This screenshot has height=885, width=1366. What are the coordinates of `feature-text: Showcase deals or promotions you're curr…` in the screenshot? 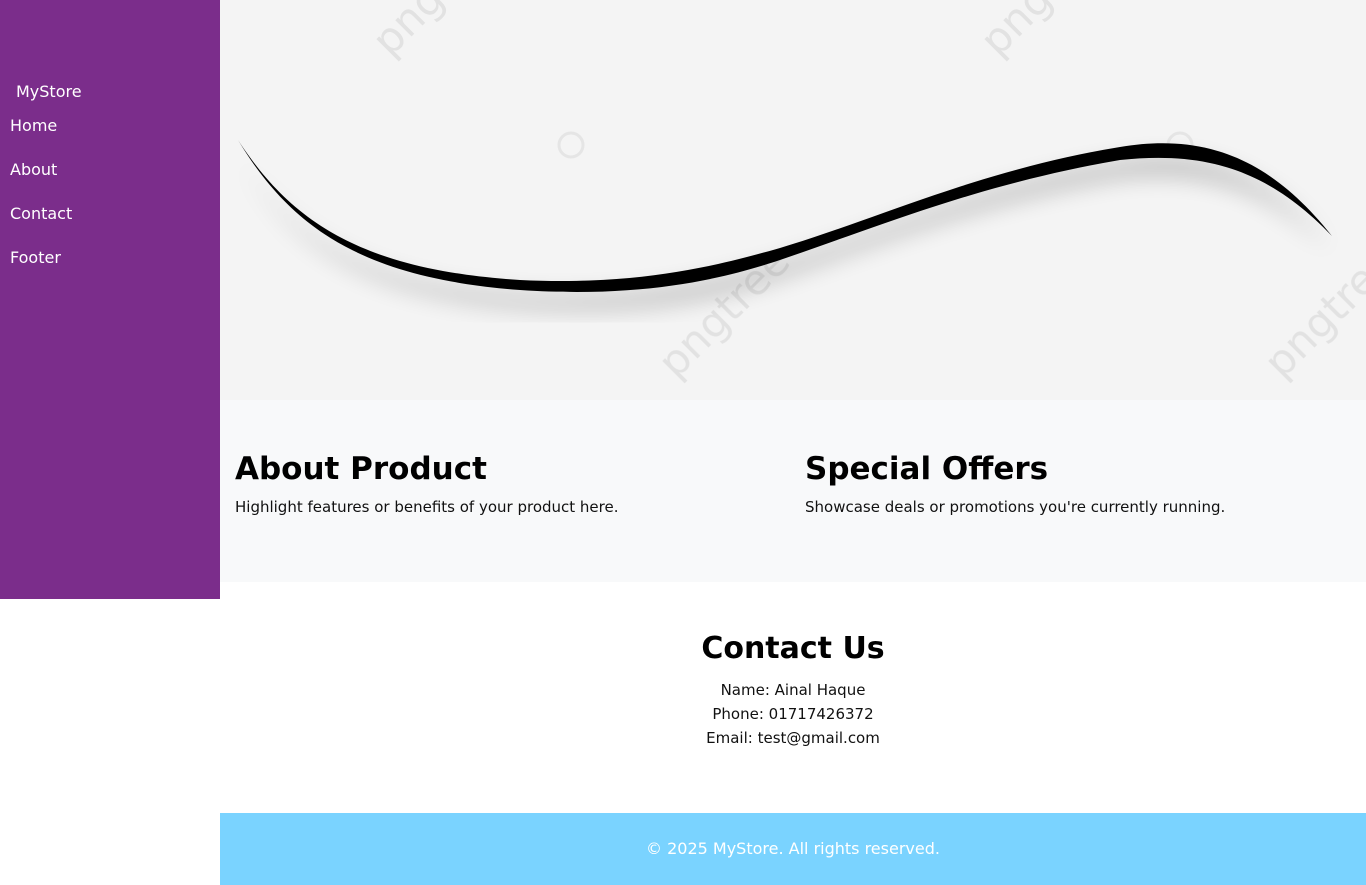 It's located at (1015, 507).